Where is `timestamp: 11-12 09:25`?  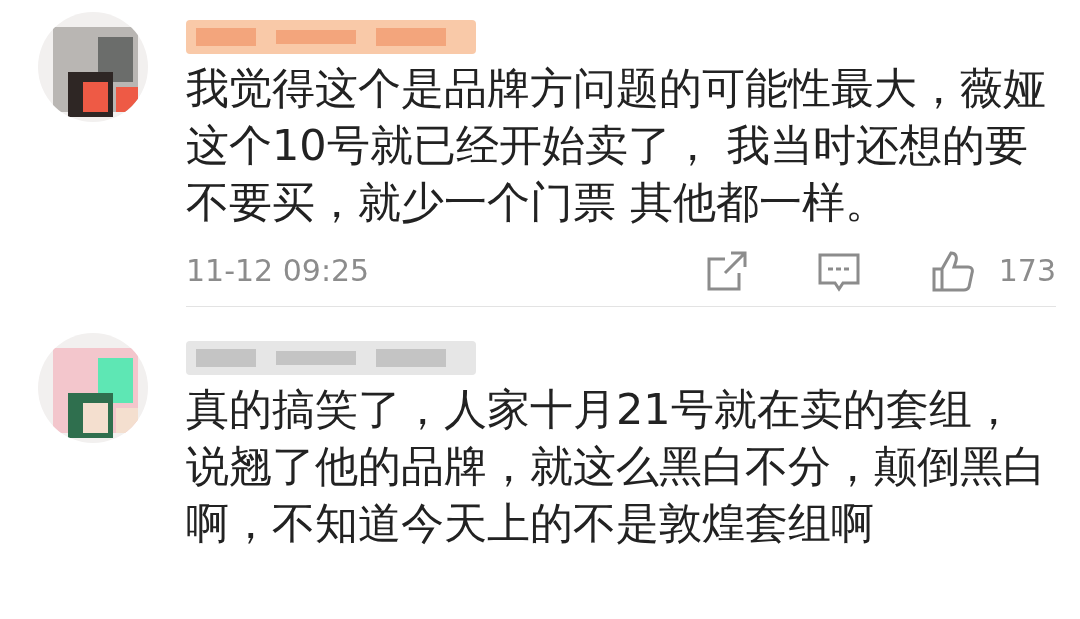
timestamp: 11-12 09:25 is located at coordinates (278, 271).